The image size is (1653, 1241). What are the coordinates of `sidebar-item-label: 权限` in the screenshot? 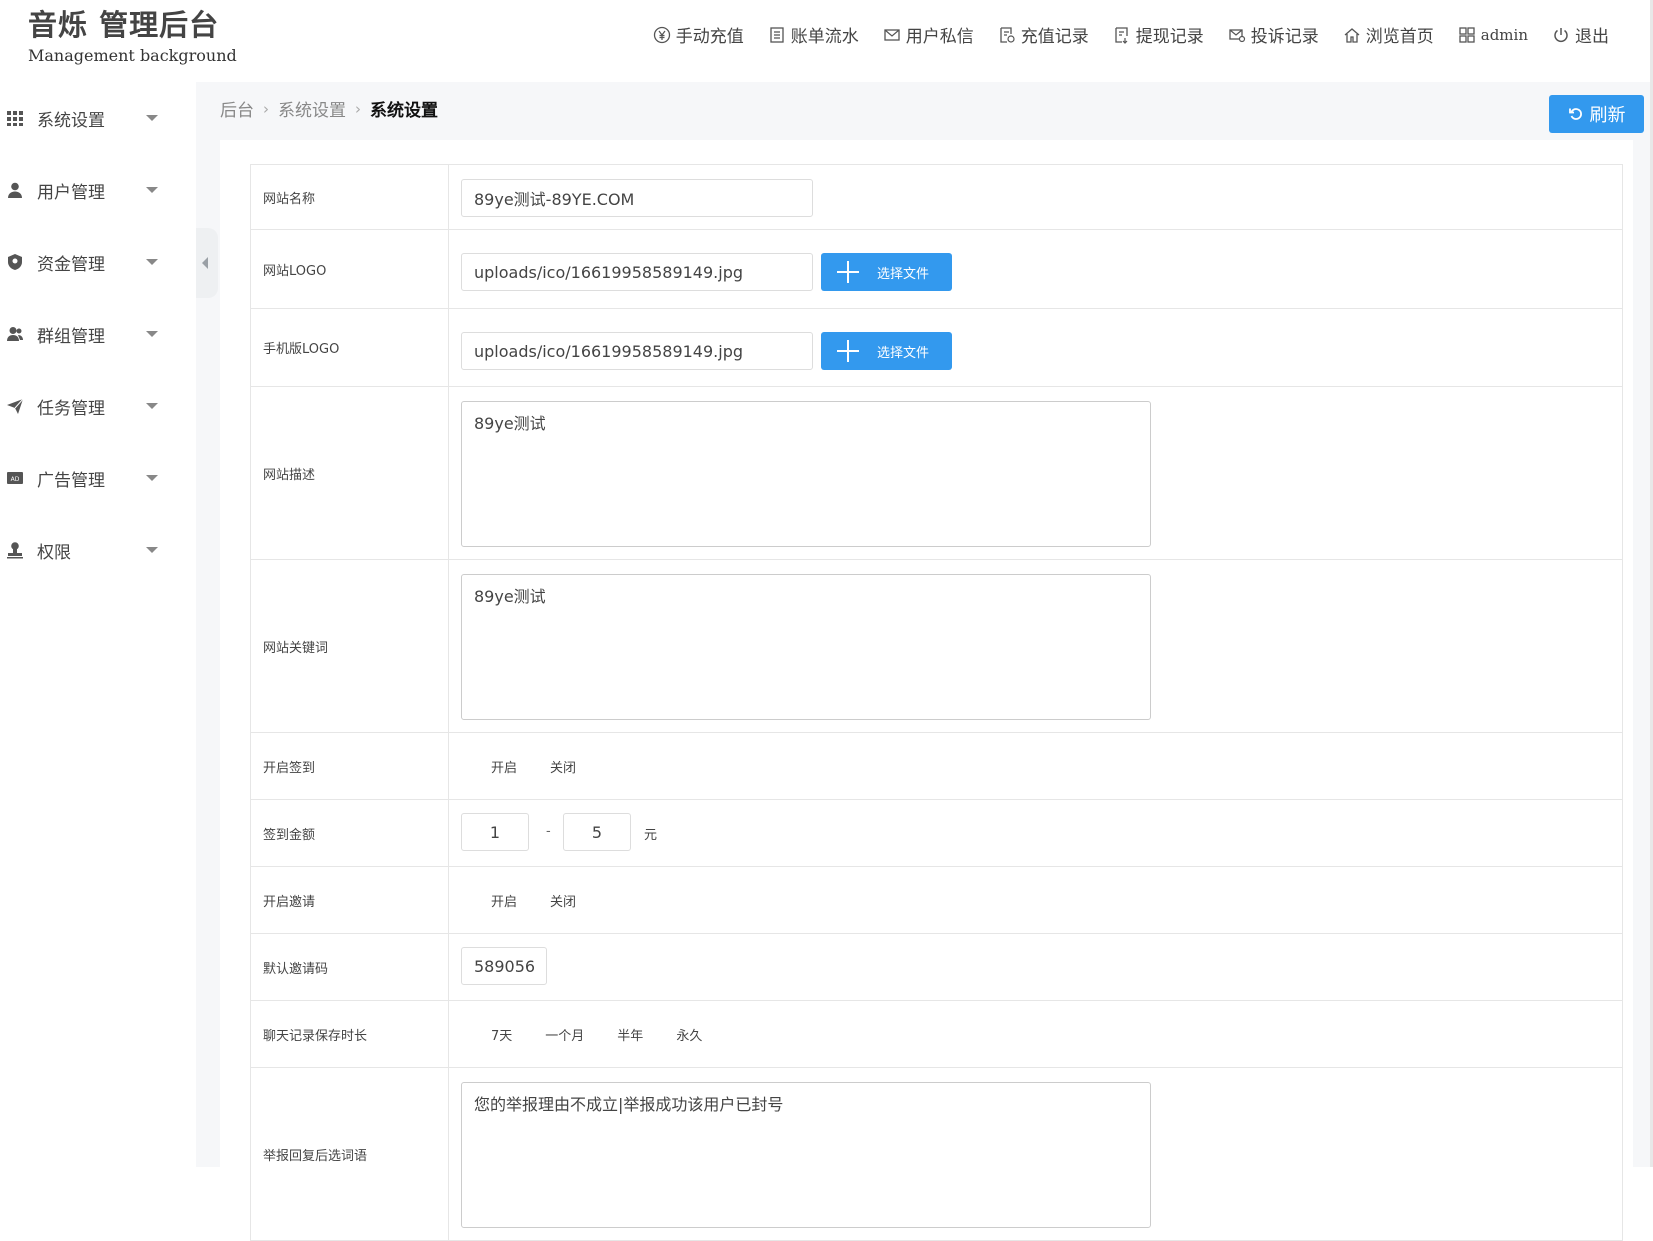 It's located at (54, 552).